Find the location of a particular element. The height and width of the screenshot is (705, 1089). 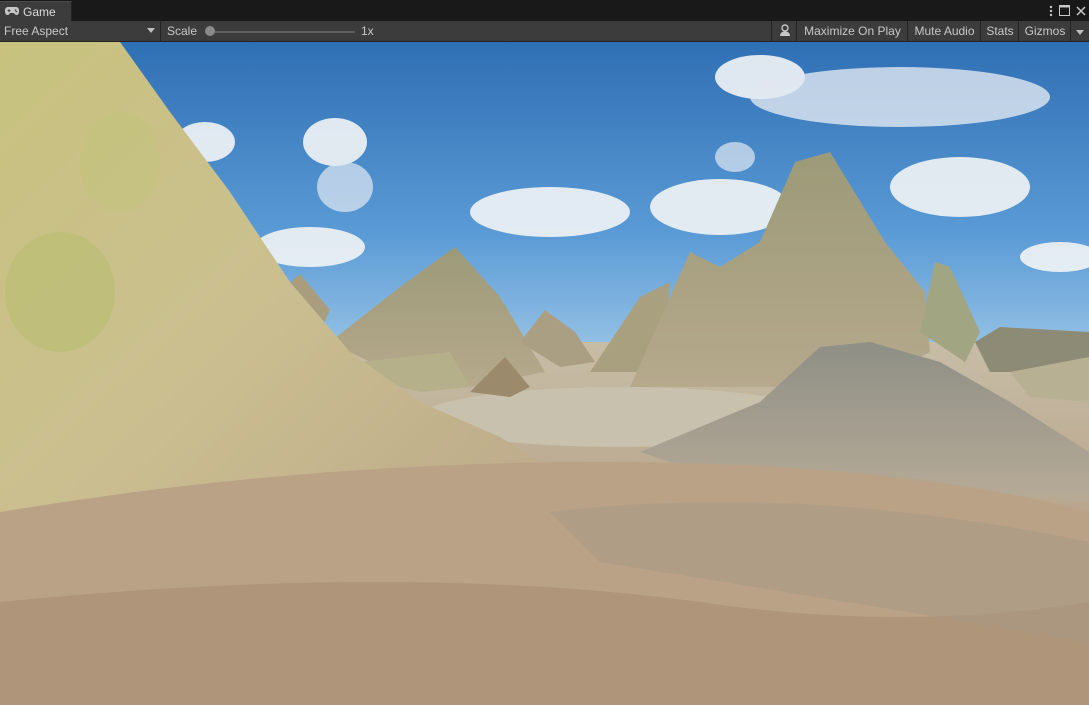

aspect-label: Free Aspect is located at coordinates (36, 31).